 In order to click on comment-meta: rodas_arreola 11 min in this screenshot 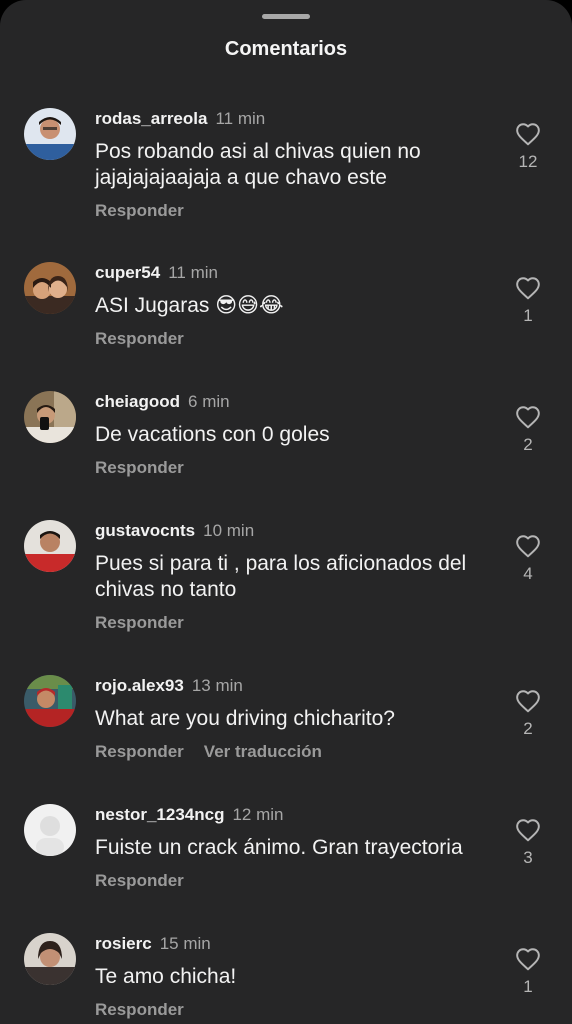, I will do `click(298, 119)`.